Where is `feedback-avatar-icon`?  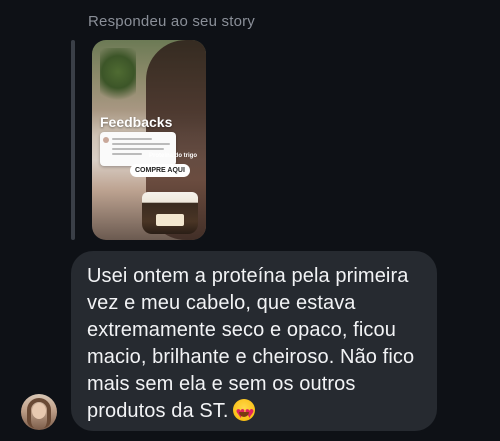 feedback-avatar-icon is located at coordinates (106, 140).